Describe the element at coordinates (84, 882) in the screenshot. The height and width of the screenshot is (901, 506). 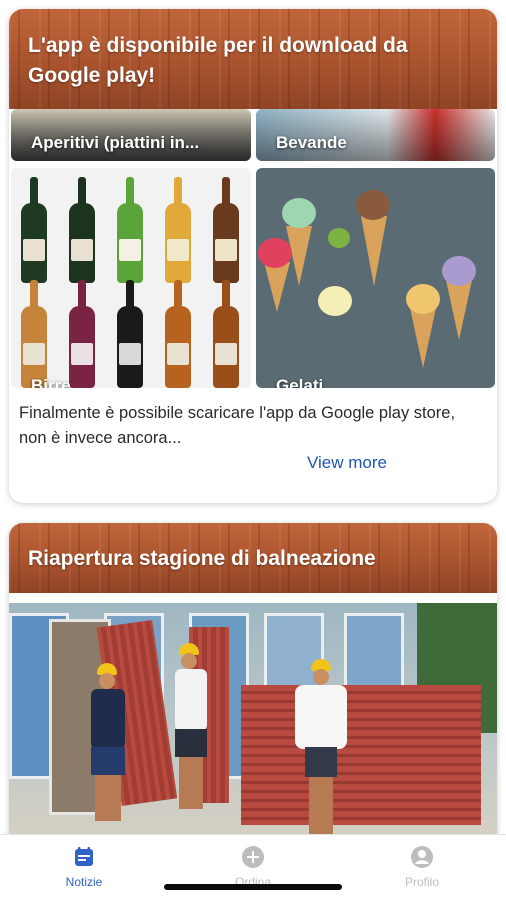
I see `tab-label: Notizie` at that location.